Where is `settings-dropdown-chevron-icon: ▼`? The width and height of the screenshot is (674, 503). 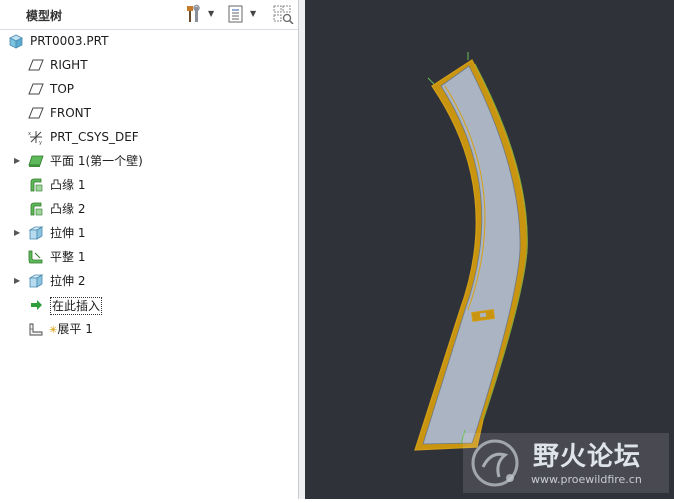
settings-dropdown-chevron-icon: ▼ is located at coordinates (213, 14).